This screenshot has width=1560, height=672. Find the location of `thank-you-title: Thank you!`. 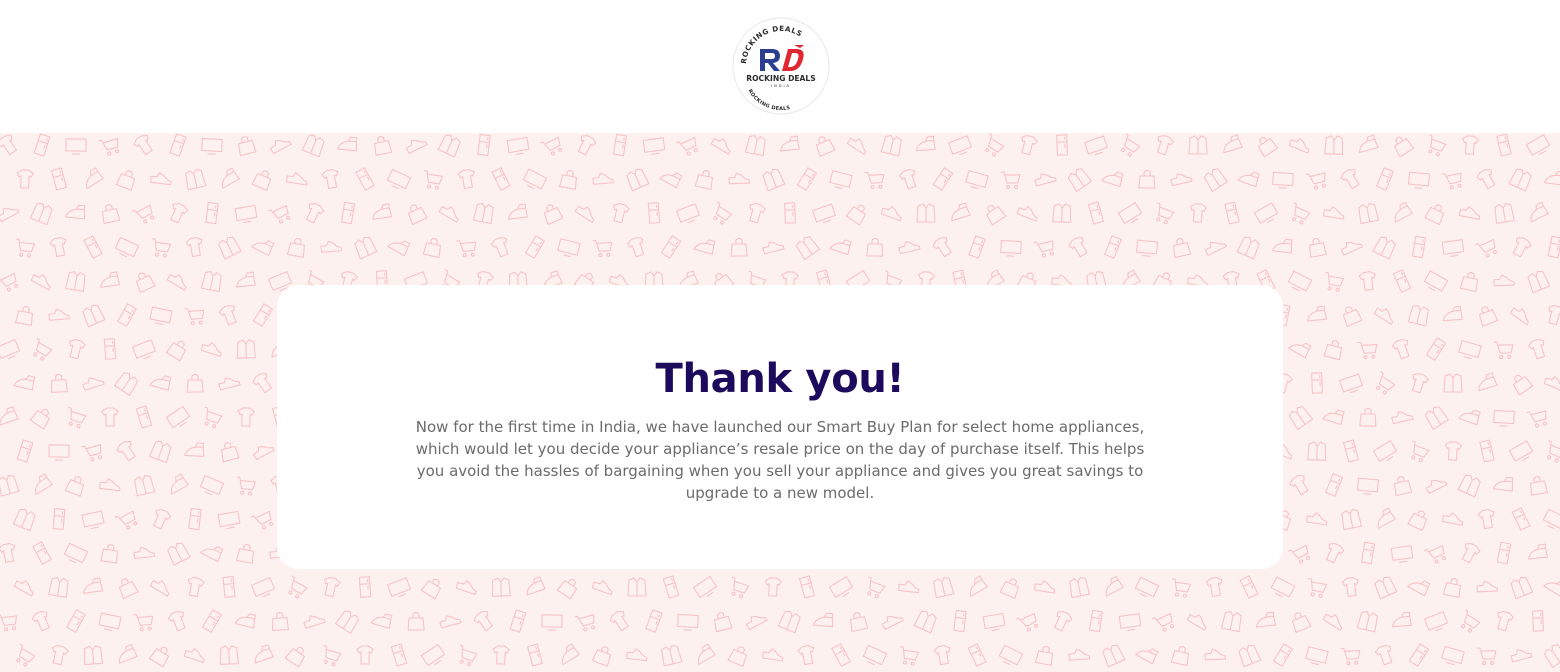

thank-you-title: Thank you! is located at coordinates (780, 379).